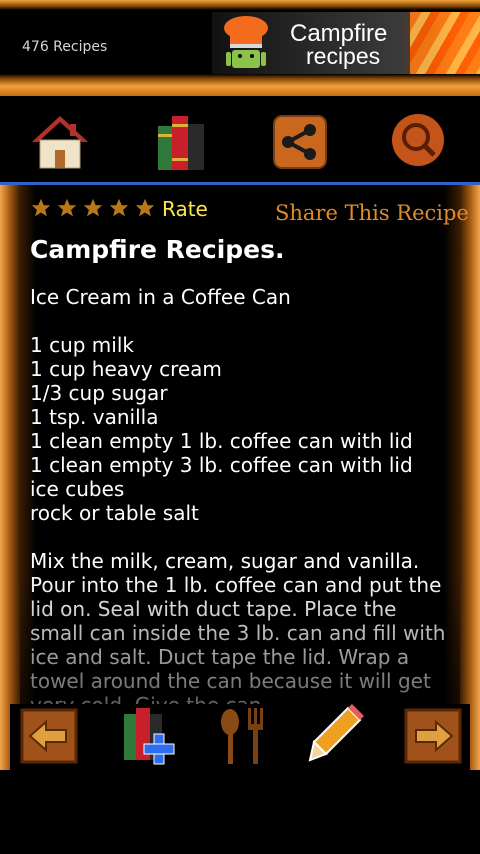 The height and width of the screenshot is (854, 480). I want to click on books-icon, so click(182, 142).